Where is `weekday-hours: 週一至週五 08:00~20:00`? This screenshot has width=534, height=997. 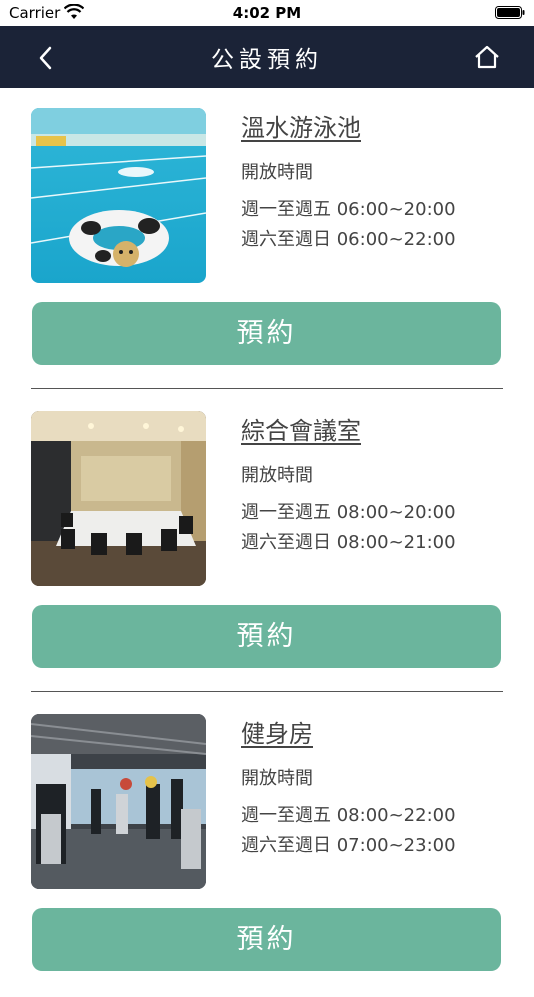 weekday-hours: 週一至週五 08:00~20:00 is located at coordinates (348, 512).